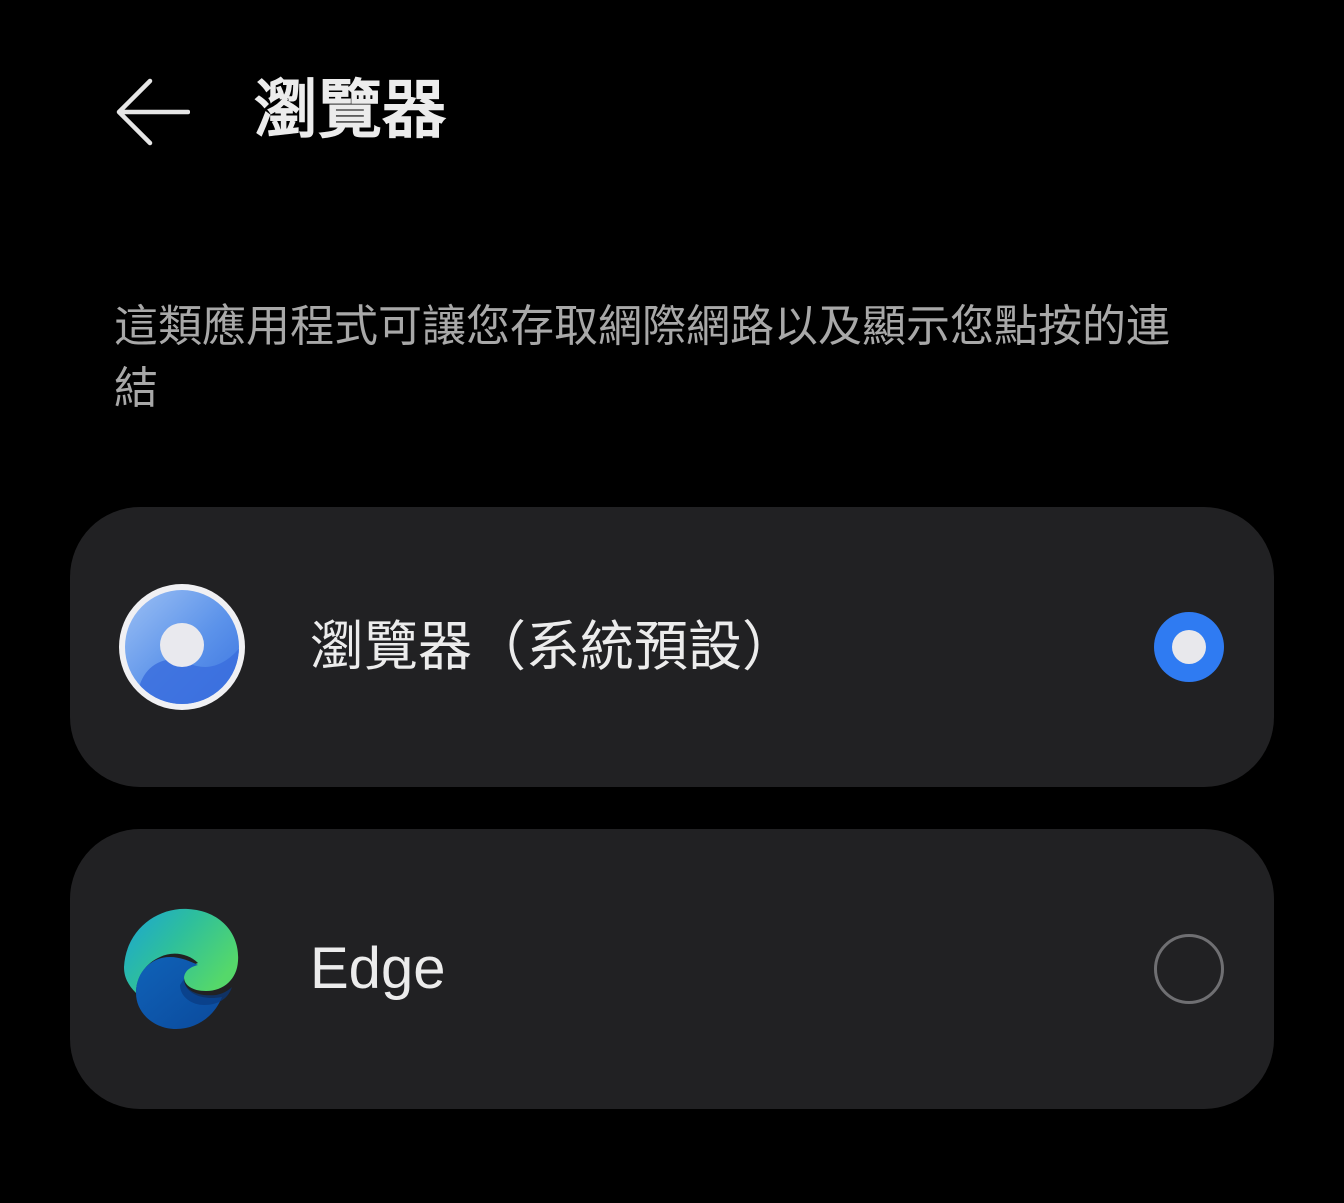  I want to click on arrow-left-icon, so click(153, 112).